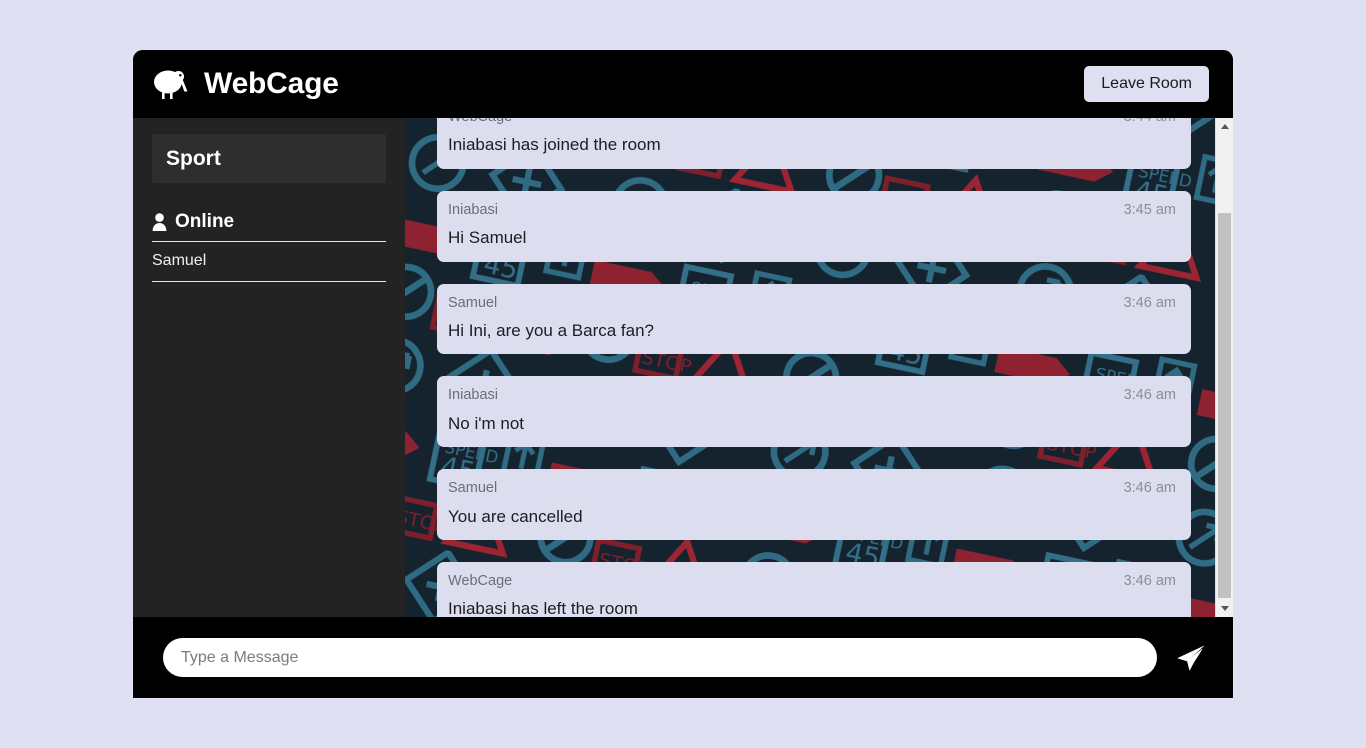 This screenshot has height=748, width=1366. Describe the element at coordinates (543, 608) in the screenshot. I see `message-text: Iniabasi has left the room` at that location.